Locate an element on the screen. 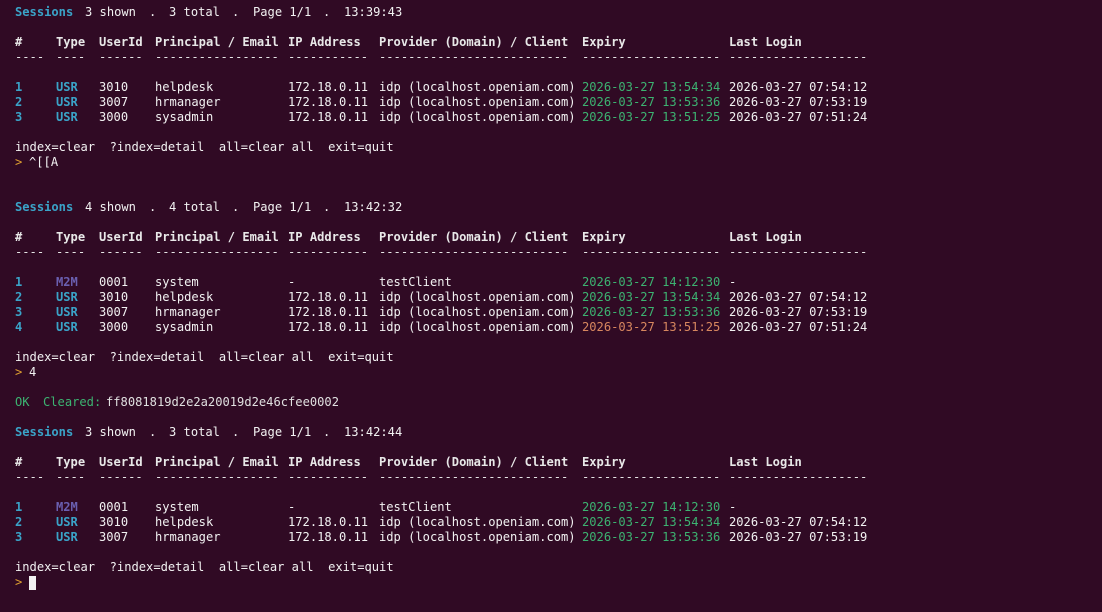 This screenshot has height=612, width=1102. text-cursor is located at coordinates (32, 583).